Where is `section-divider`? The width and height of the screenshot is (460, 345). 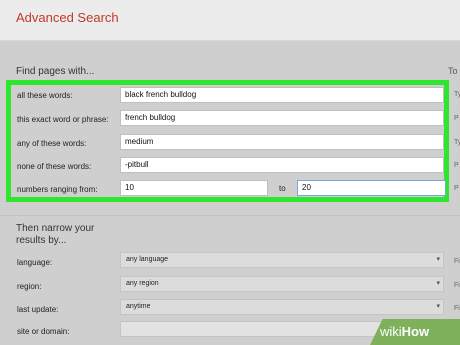 section-divider is located at coordinates (230, 215).